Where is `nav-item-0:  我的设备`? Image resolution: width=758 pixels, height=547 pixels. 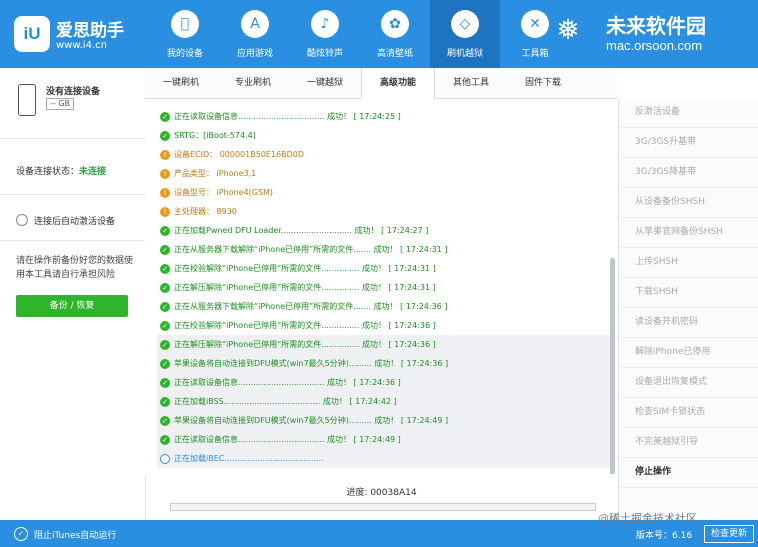 nav-item-0:  我的设备 is located at coordinates (185, 34).